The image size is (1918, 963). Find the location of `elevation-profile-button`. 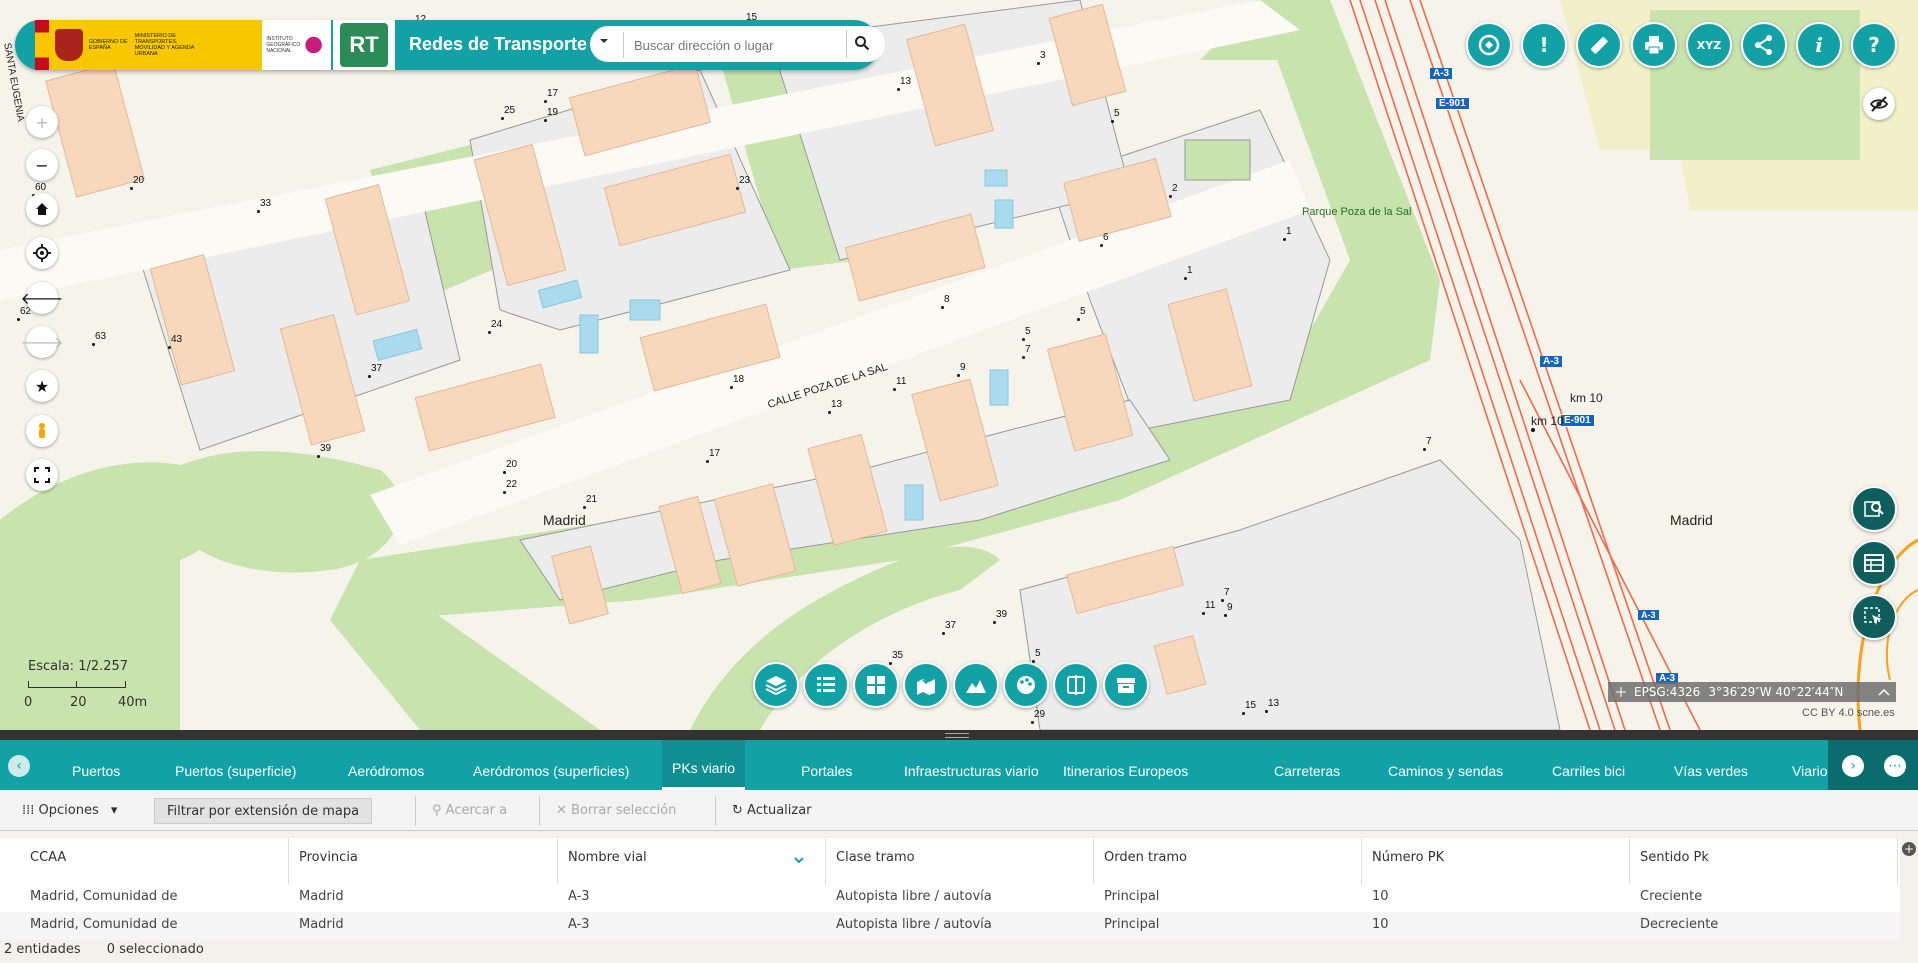

elevation-profile-button is located at coordinates (976, 685).